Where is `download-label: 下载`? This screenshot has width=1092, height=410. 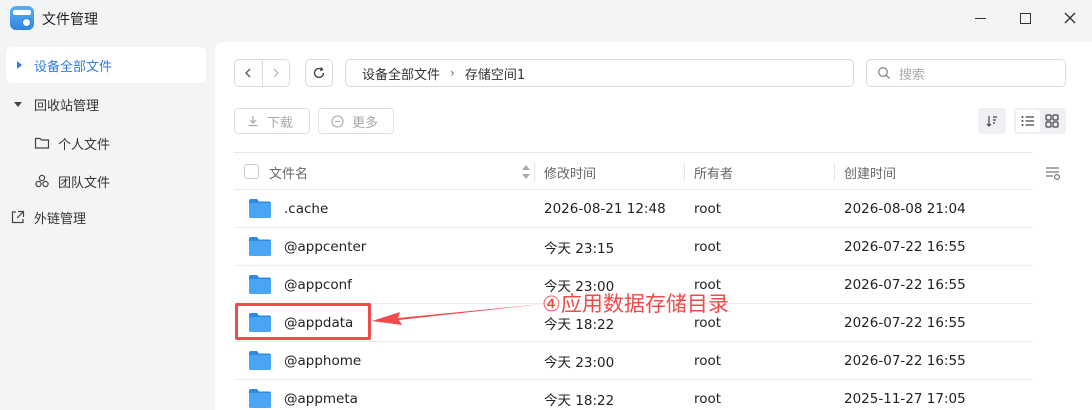 download-label: 下载 is located at coordinates (280, 123).